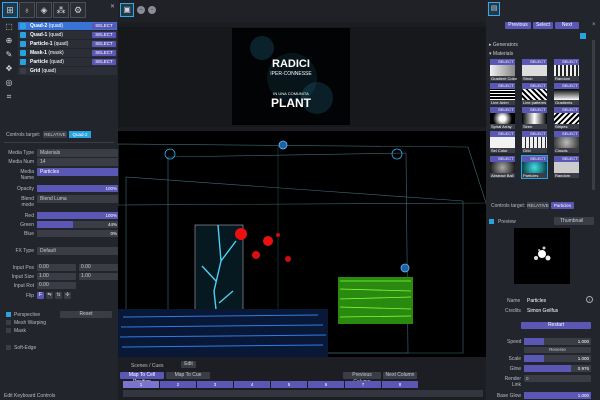  I want to click on input-pos-y: 0.00, so click(99, 267).